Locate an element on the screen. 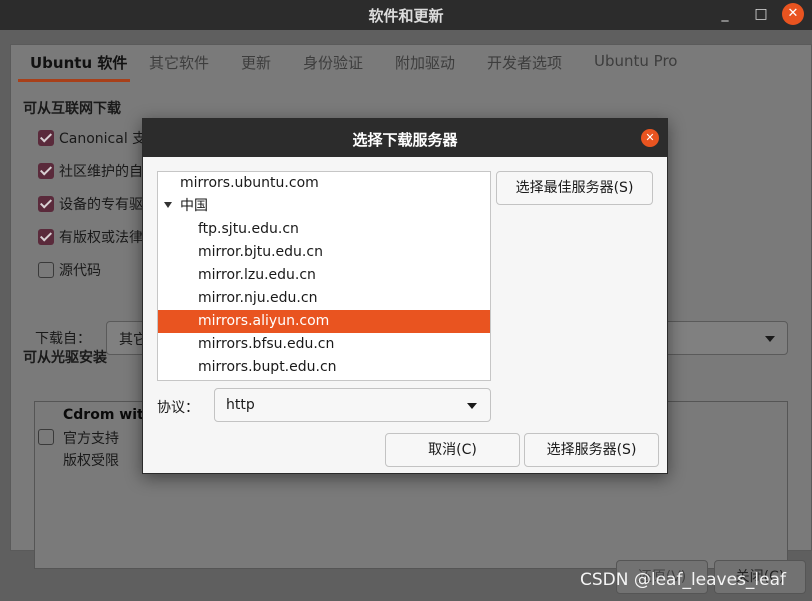  choose-server-button: 选择服务器(S) is located at coordinates (591, 450).